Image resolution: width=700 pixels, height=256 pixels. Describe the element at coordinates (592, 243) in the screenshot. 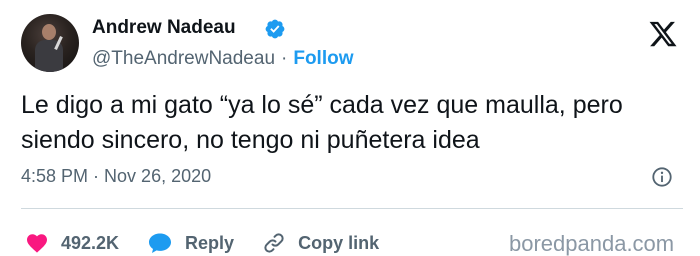

I see `source-watermark: boredpanda.com` at that location.